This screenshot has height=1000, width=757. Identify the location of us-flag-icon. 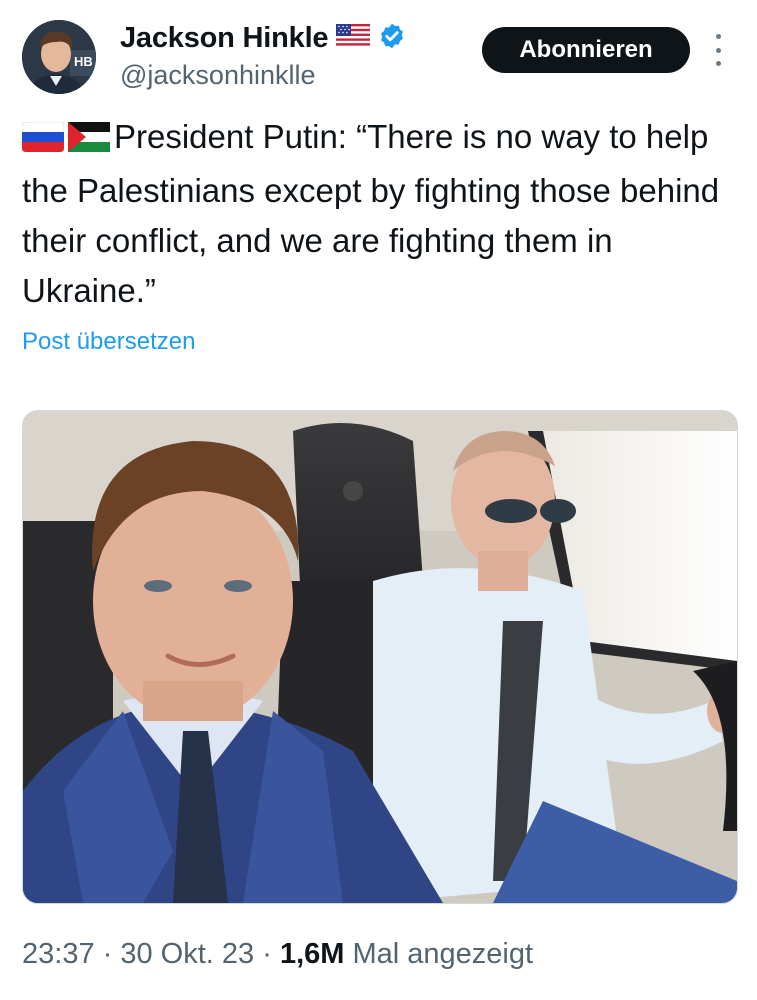
(353, 38).